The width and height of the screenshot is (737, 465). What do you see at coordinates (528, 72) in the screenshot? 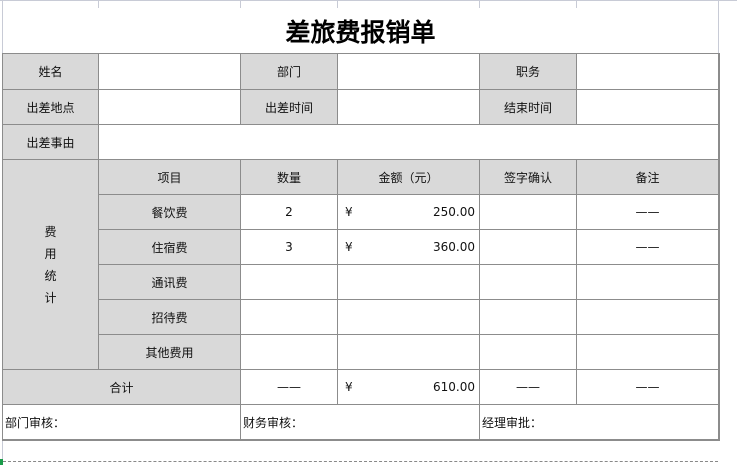
I see `label-position: 职务` at bounding box center [528, 72].